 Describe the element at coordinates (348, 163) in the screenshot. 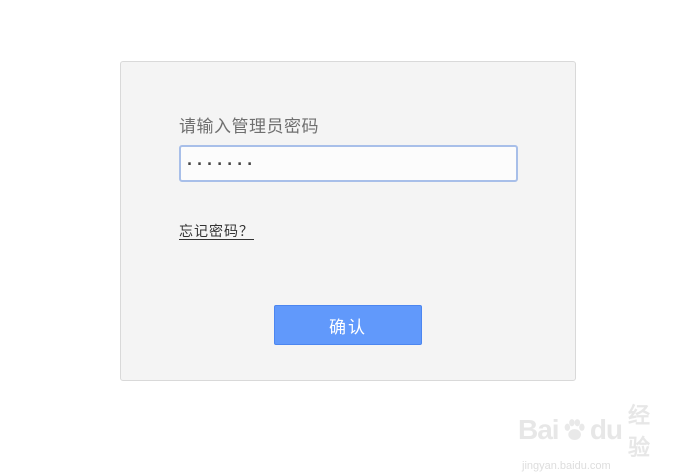

I see `password-input: ·······` at that location.